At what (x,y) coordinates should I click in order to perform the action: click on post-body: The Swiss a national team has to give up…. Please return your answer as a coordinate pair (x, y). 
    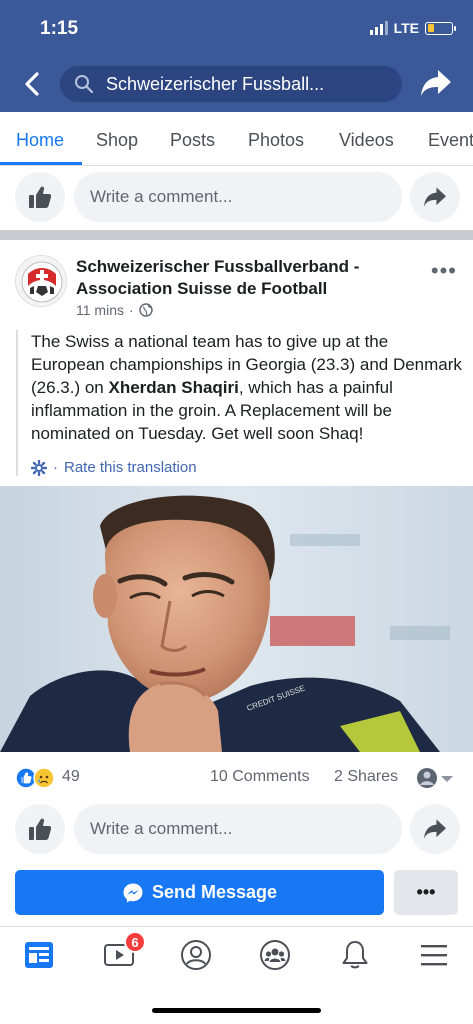
    Looking at the image, I should click on (239, 403).